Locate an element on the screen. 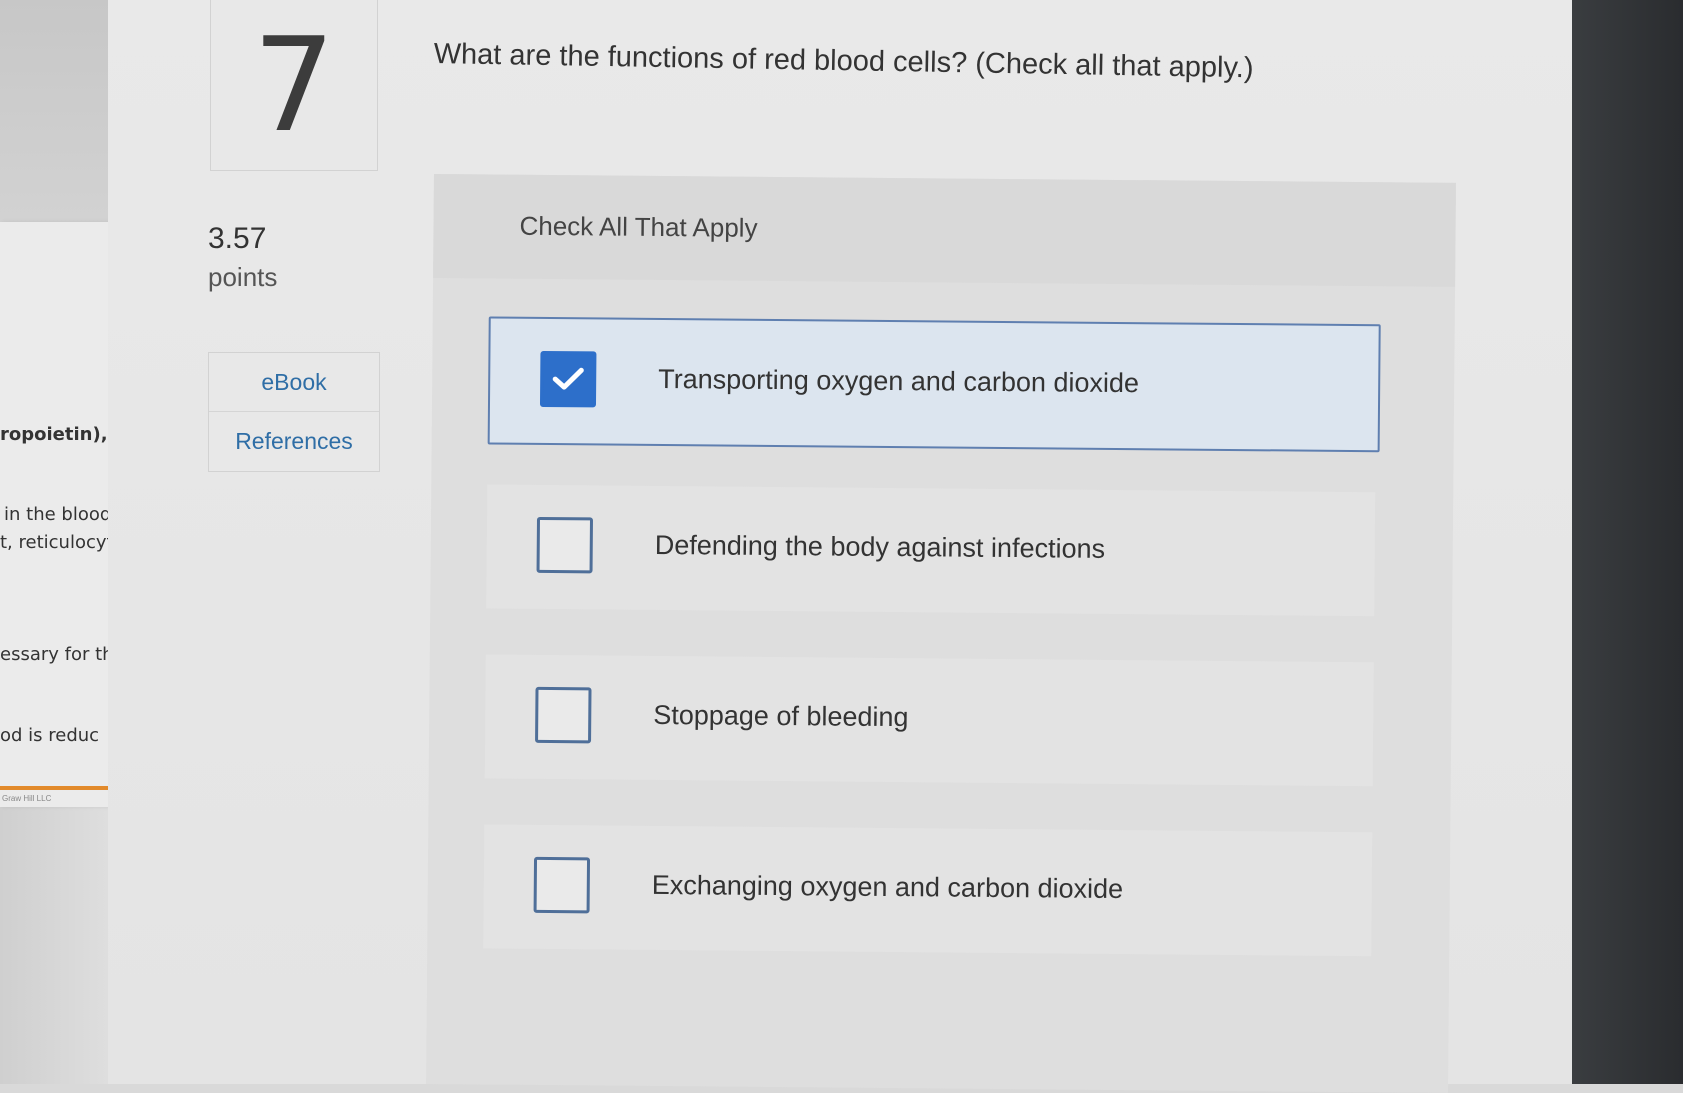 The image size is (1683, 1093). book-page-top is located at coordinates (58, 111).